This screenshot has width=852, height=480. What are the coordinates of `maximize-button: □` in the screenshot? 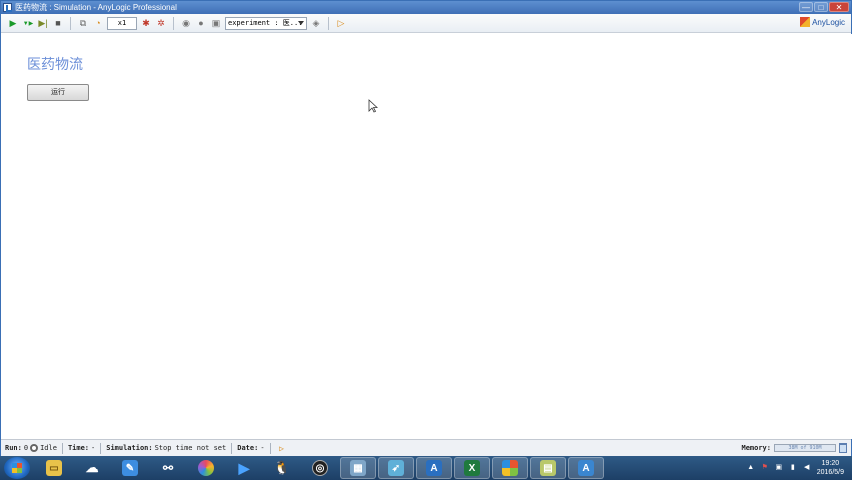 It's located at (821, 7).